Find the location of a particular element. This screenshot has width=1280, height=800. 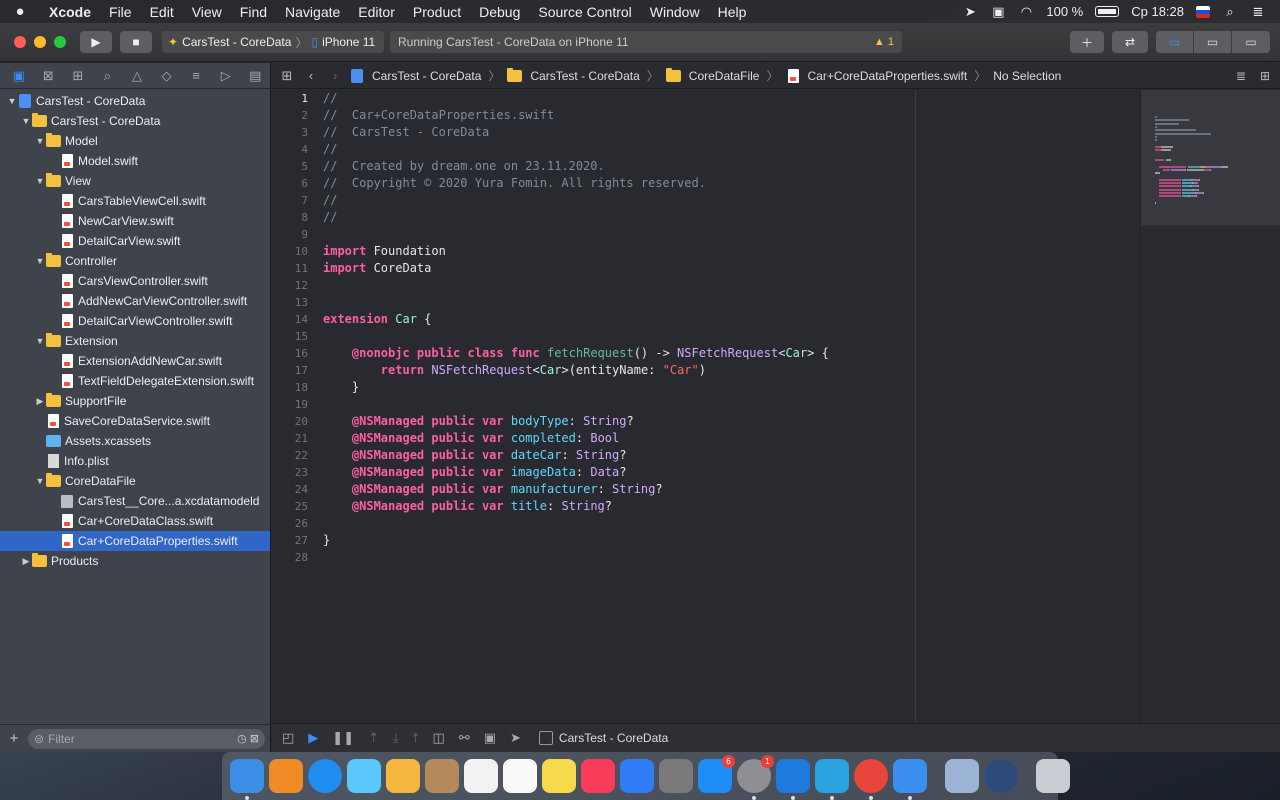

tree-file: DetailCarViewController.swift is located at coordinates (135, 321).